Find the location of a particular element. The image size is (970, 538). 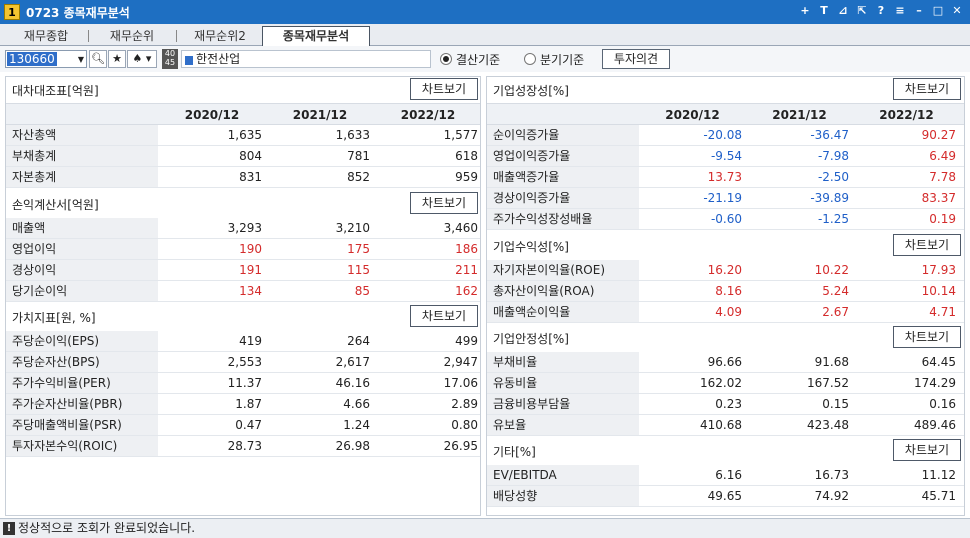

year-header: 2020/12 is located at coordinates (212, 115).